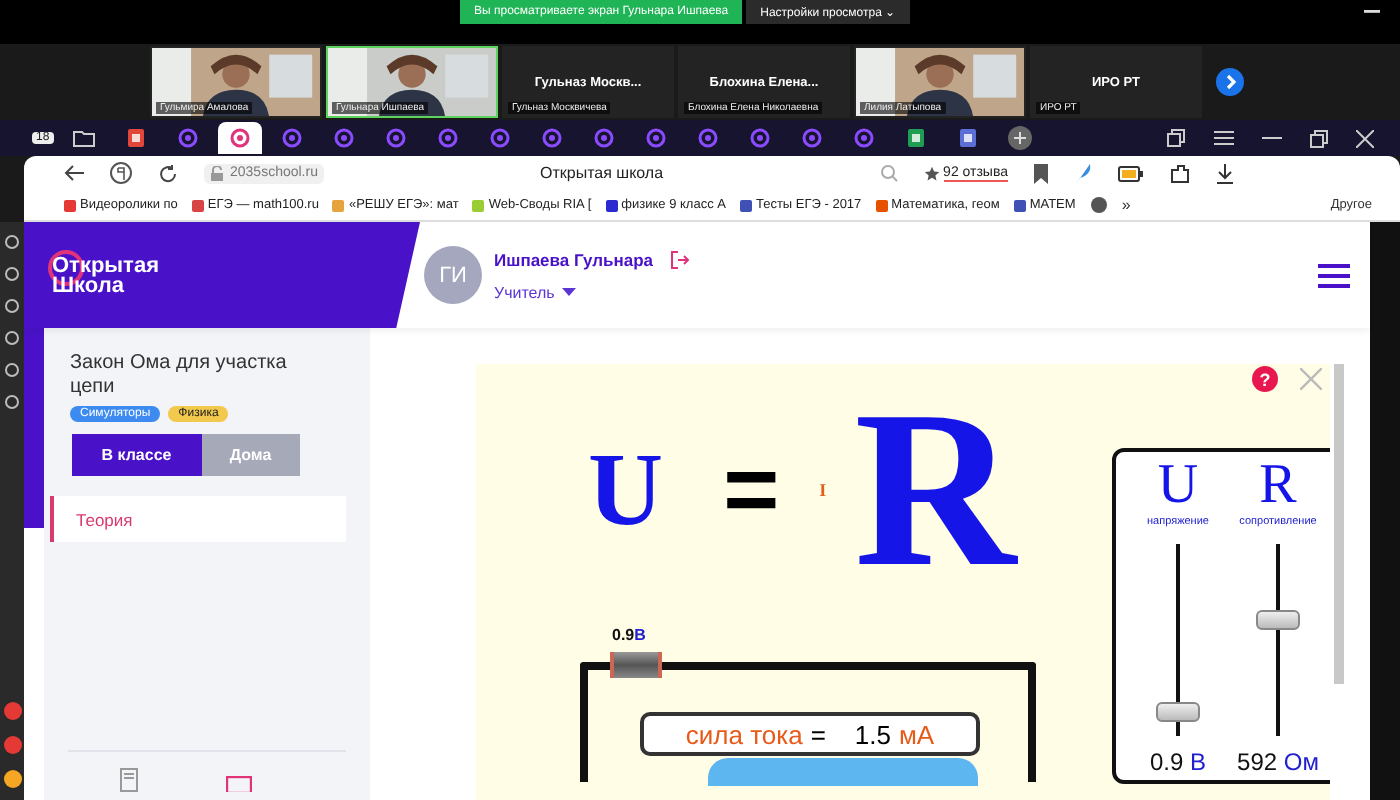  I want to click on screen-icon, so click(239, 784).